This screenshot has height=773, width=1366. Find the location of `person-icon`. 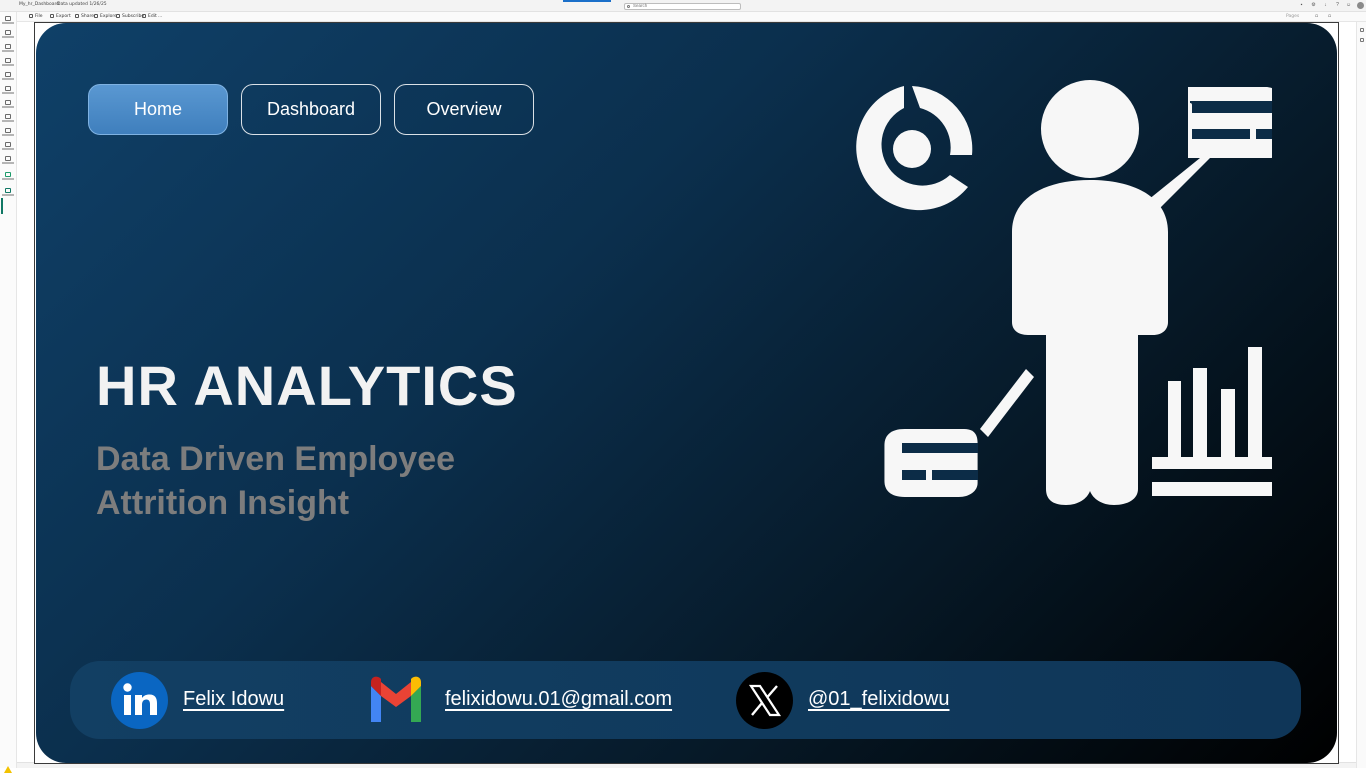

person-icon is located at coordinates (1090, 292).